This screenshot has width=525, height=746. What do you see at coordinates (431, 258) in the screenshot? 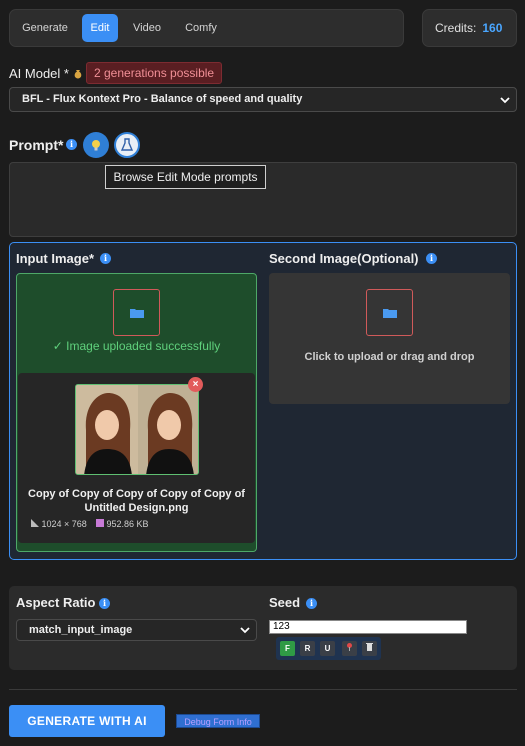
I see `second-image-info-icon: i` at bounding box center [431, 258].